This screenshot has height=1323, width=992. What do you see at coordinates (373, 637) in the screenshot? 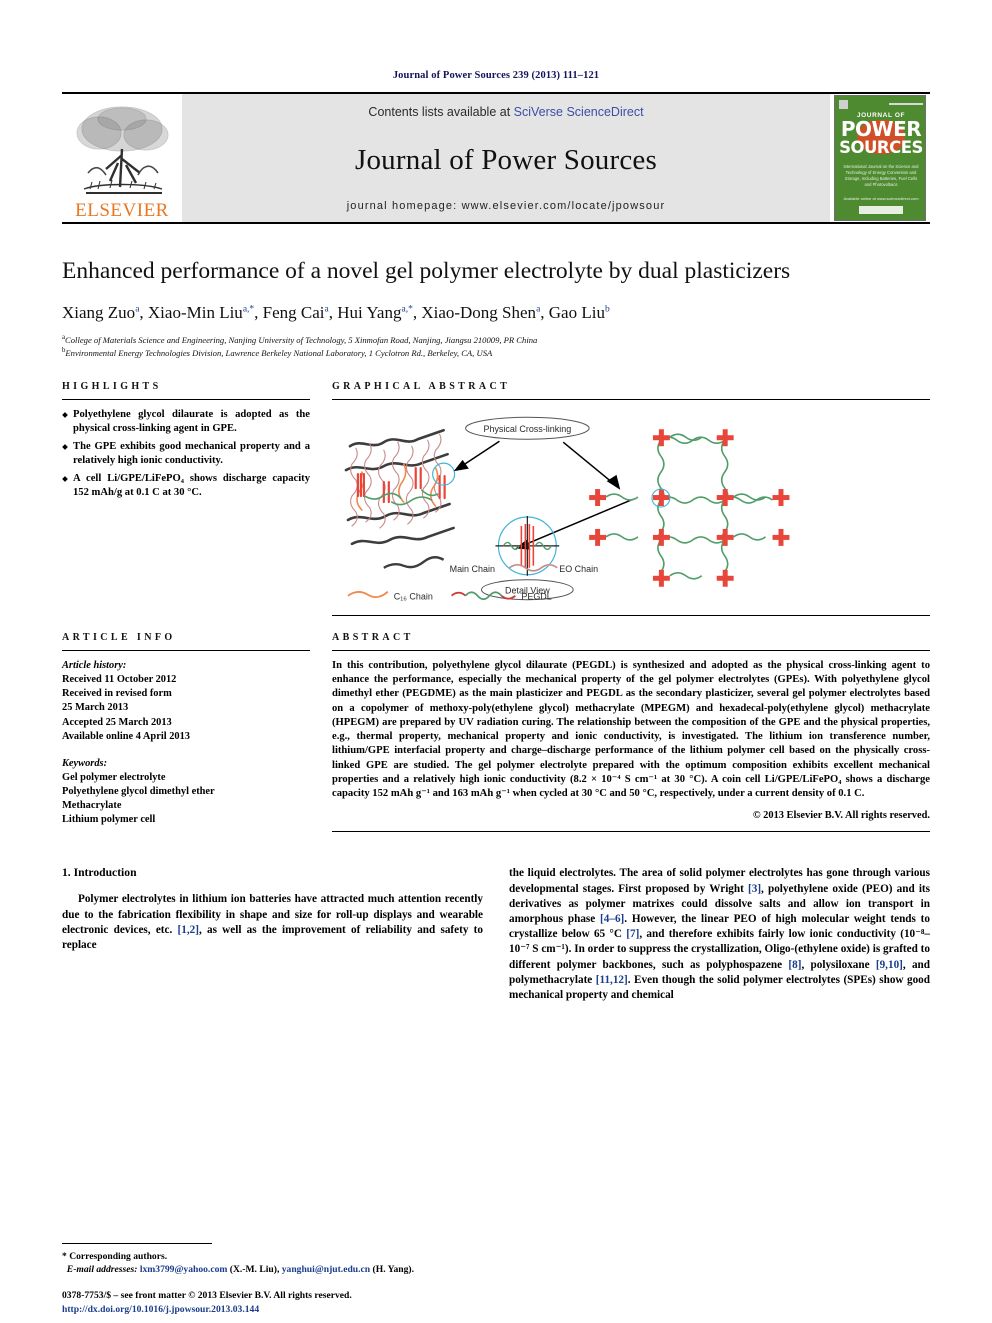
I see `abstract-heading: ABSTRACT` at bounding box center [373, 637].